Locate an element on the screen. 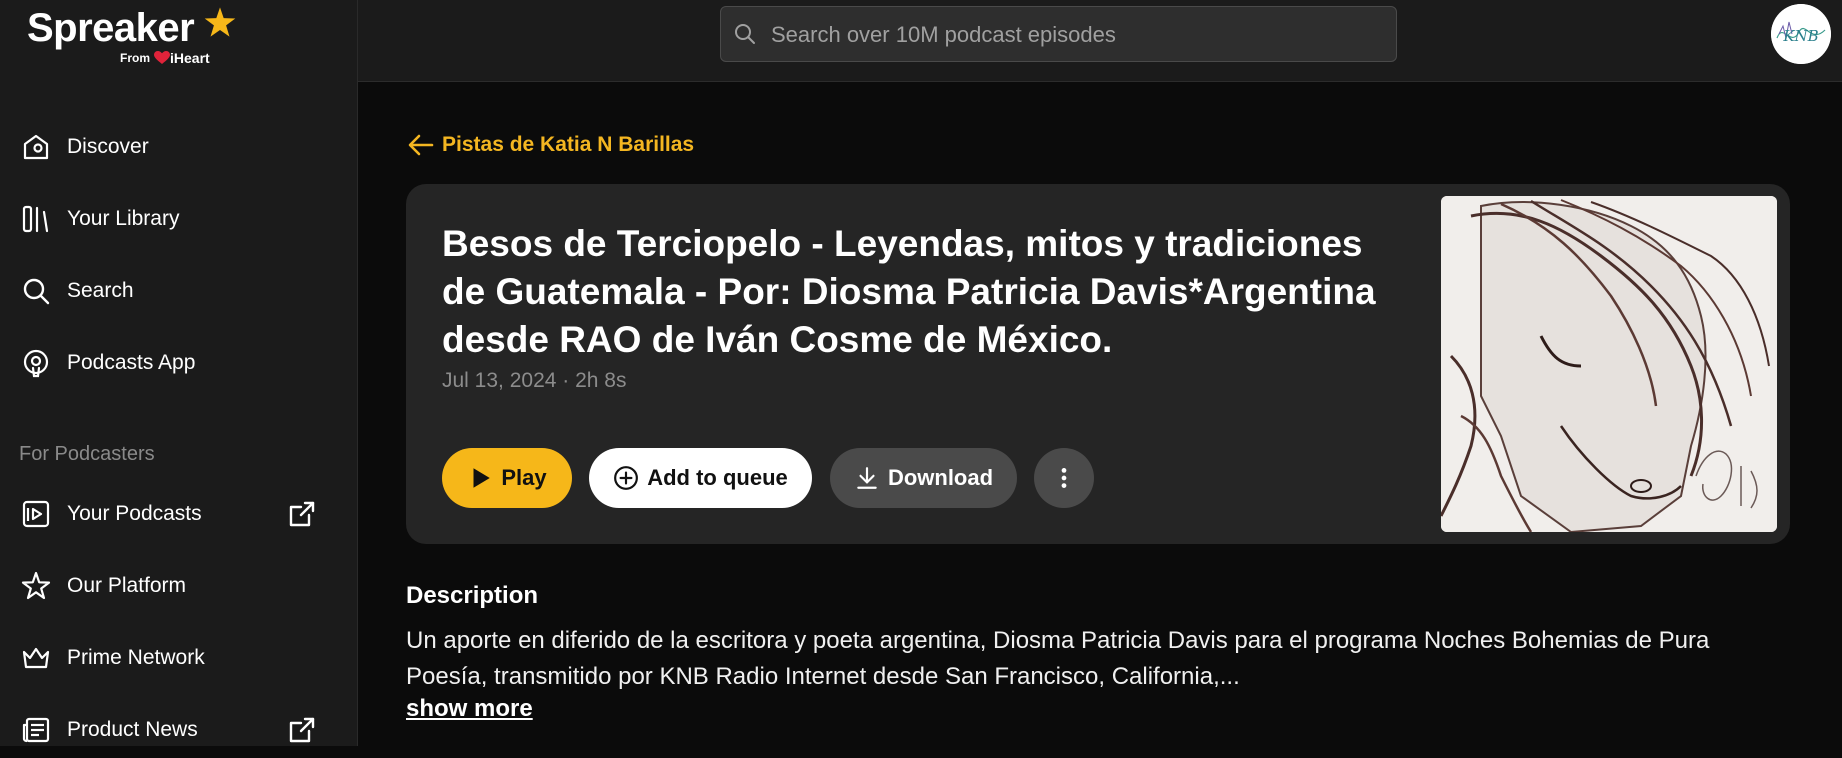  sidebar-item-label: Prime Network is located at coordinates (136, 657).